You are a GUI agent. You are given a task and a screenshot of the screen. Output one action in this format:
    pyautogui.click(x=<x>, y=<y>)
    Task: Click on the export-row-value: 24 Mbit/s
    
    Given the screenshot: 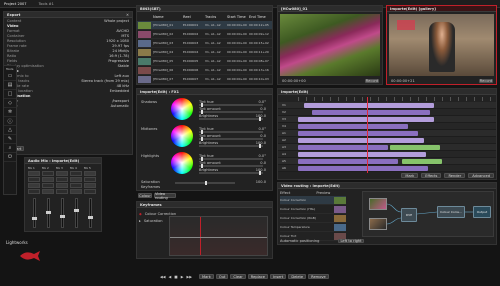 What is the action you would take?
    pyautogui.click(x=91, y=51)
    